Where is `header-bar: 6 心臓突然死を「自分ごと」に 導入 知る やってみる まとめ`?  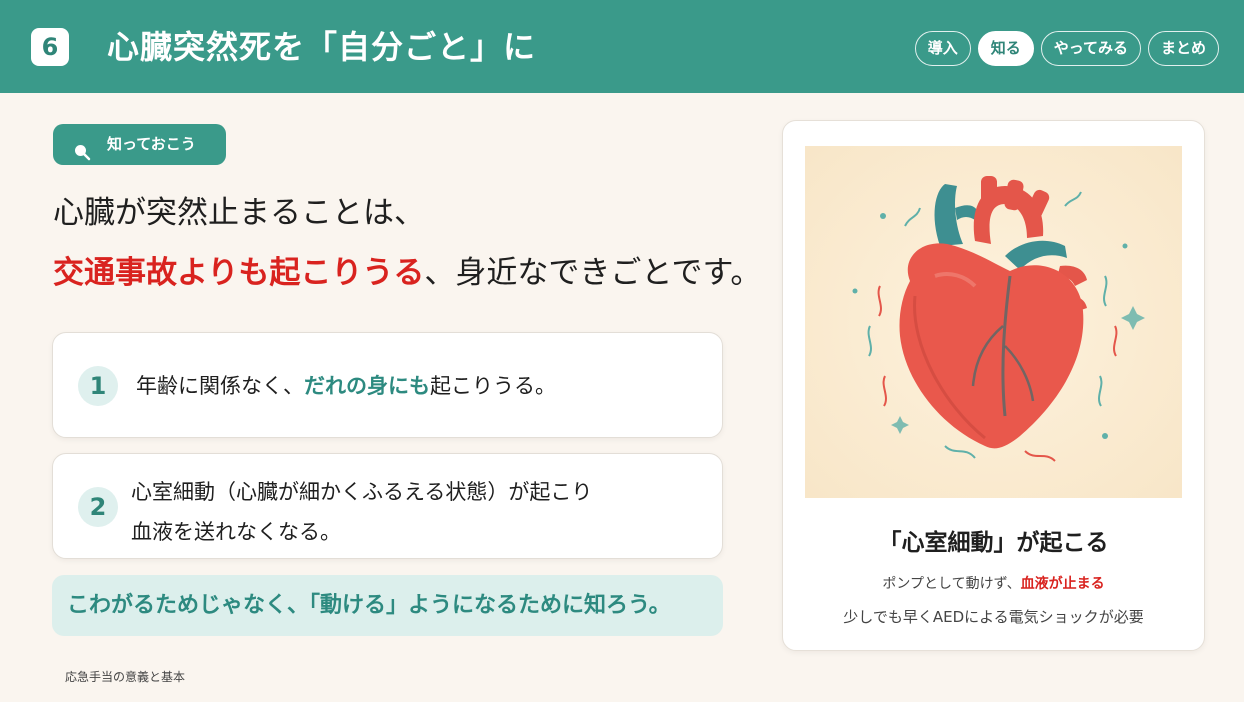 header-bar: 6 心臓突然死を「自分ごと」に 導入 知る やってみる まとめ is located at coordinates (622, 46).